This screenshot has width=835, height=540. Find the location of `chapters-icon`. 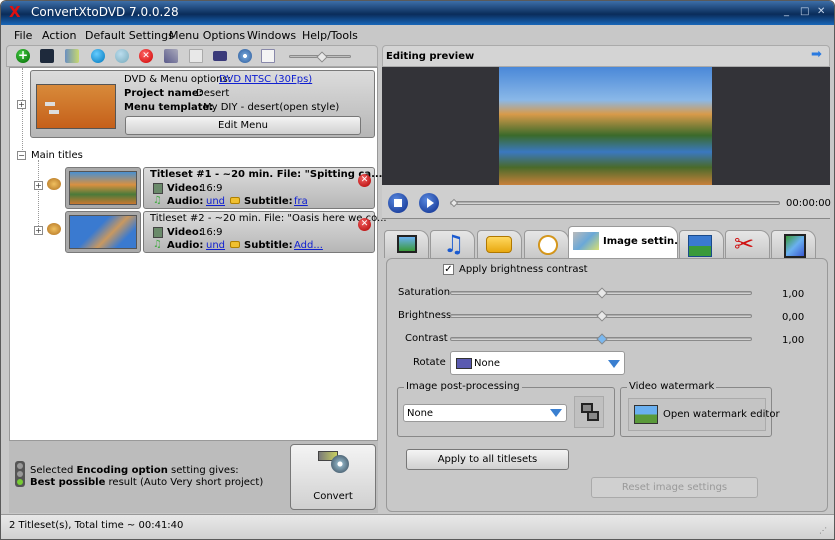

chapters-icon is located at coordinates (196, 56).